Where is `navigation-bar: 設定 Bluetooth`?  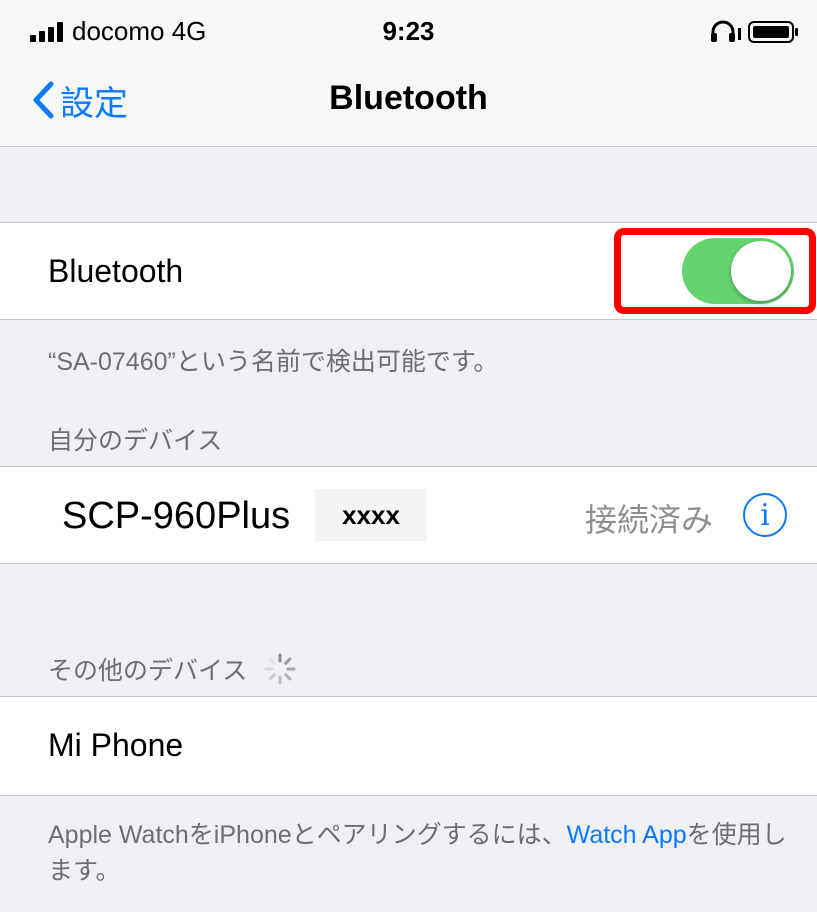
navigation-bar: 設定 Bluetooth is located at coordinates (408, 103).